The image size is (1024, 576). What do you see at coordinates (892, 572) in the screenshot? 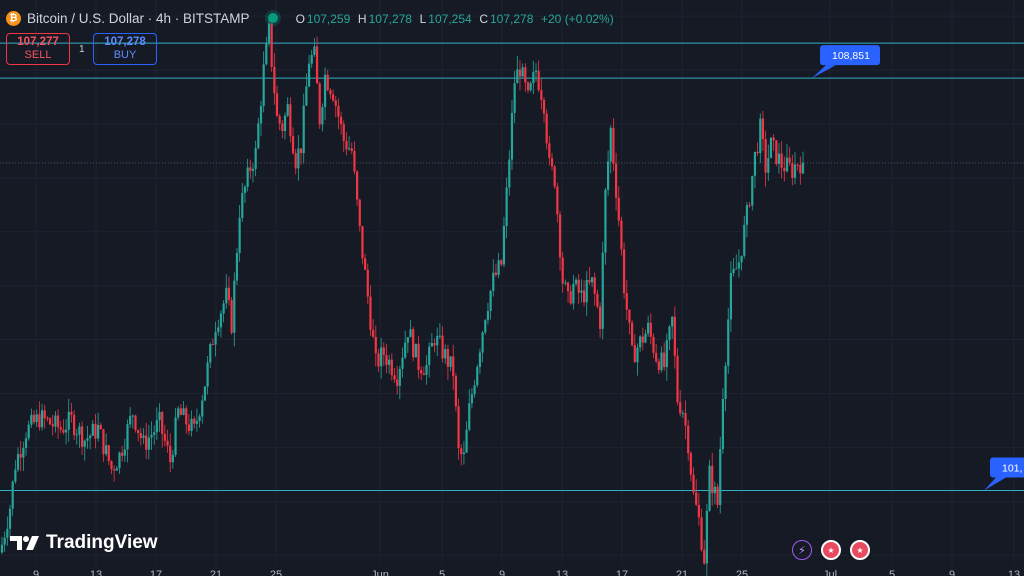
I see `x-tick-label: 5` at bounding box center [892, 572].